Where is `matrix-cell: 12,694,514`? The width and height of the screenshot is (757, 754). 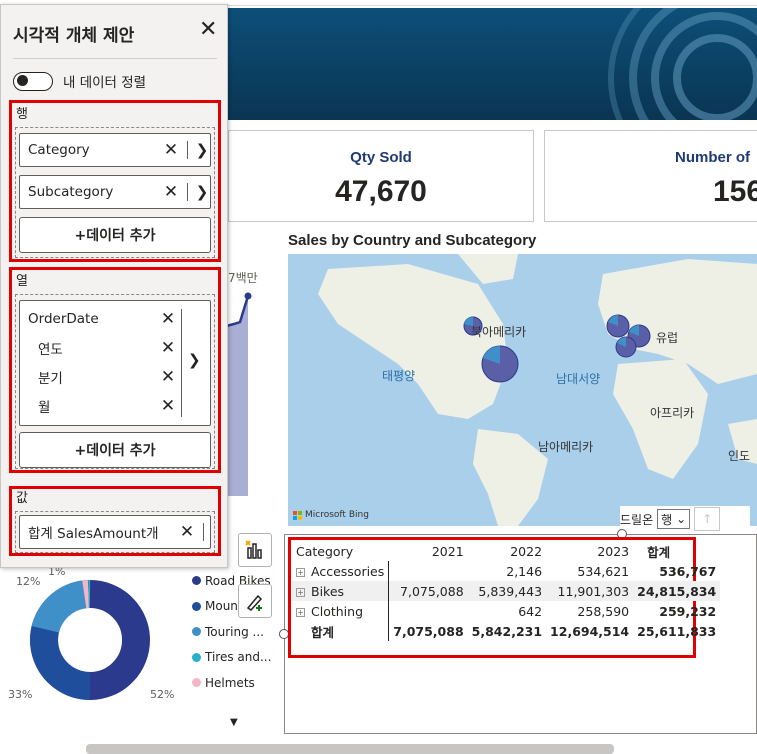 matrix-cell: 12,694,514 is located at coordinates (590, 631).